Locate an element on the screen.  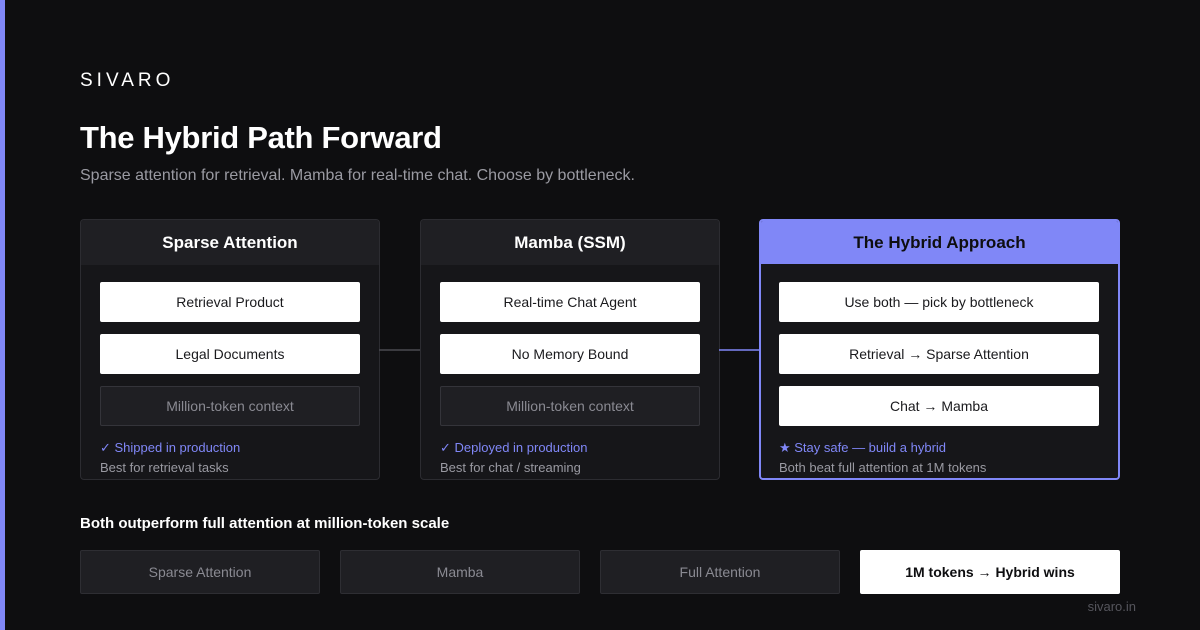
comparison-pill: Mamba is located at coordinates (460, 572).